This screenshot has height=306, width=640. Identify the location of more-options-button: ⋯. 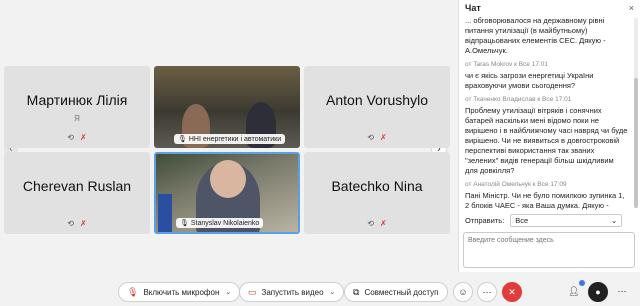
(487, 292).